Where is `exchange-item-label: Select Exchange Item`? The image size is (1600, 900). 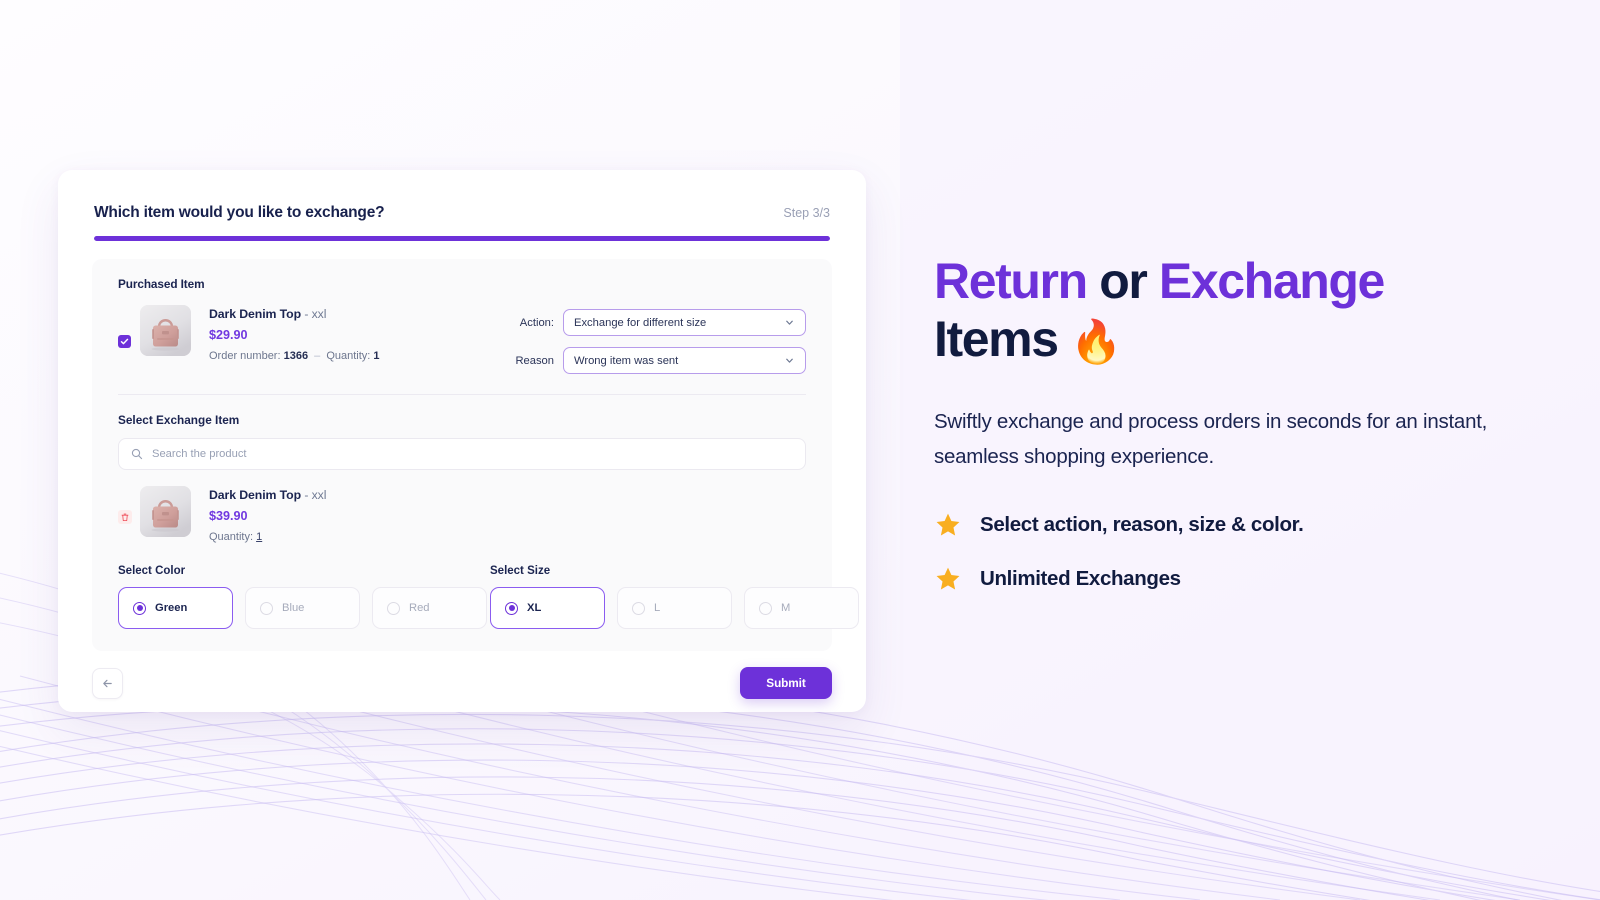 exchange-item-label: Select Exchange Item is located at coordinates (179, 420).